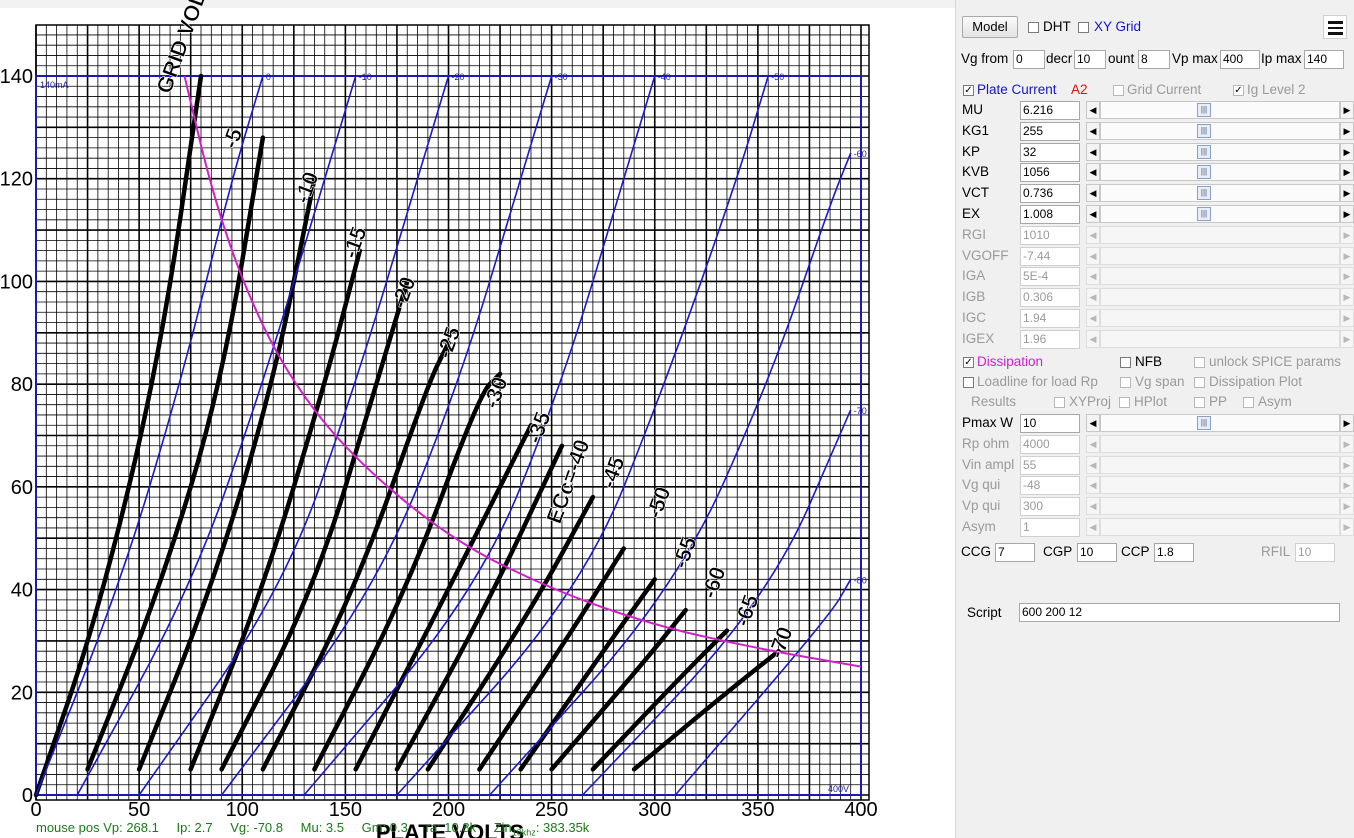 This screenshot has height=838, width=1354. What do you see at coordinates (1124, 402) in the screenshot?
I see `hplot-checkbox` at bounding box center [1124, 402].